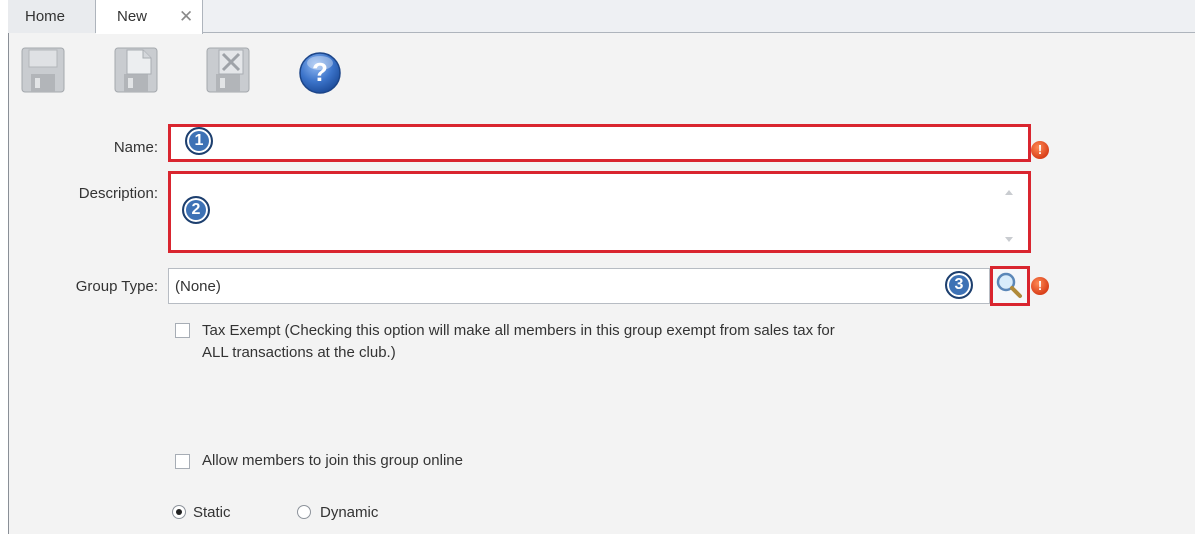 The image size is (1195, 534). I want to click on description-textarea, so click(599, 212).